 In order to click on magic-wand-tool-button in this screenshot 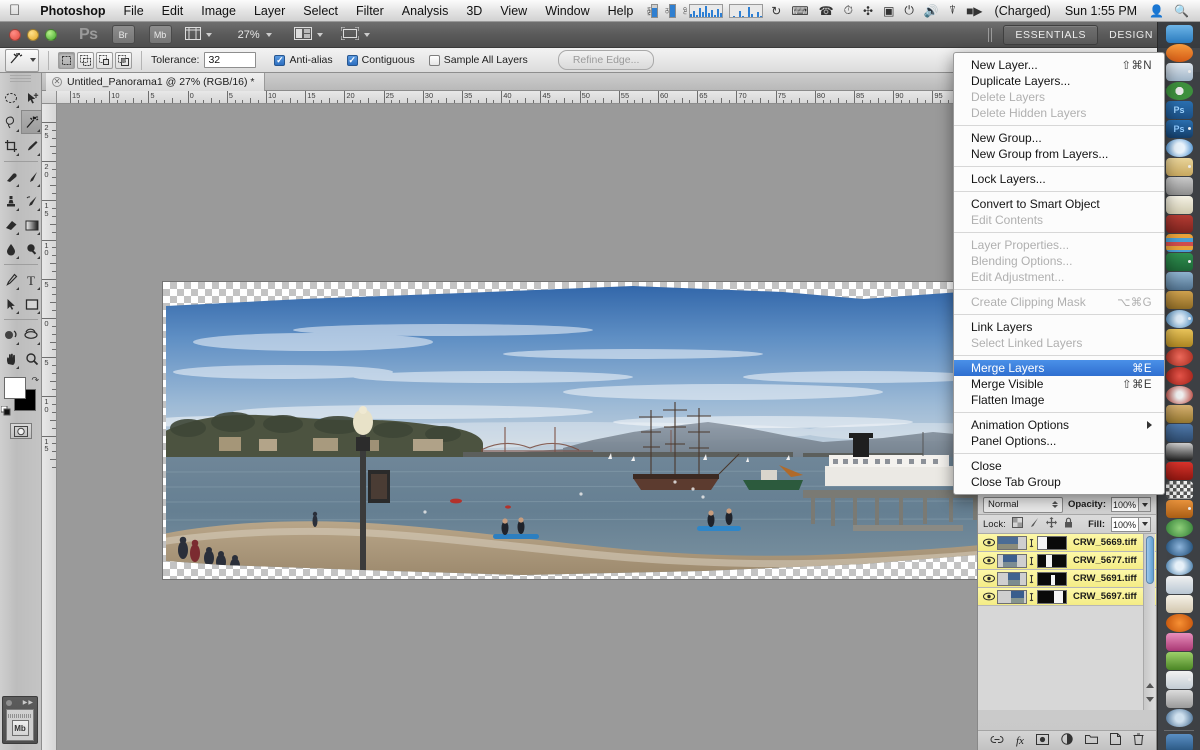, I will do `click(31, 122)`.